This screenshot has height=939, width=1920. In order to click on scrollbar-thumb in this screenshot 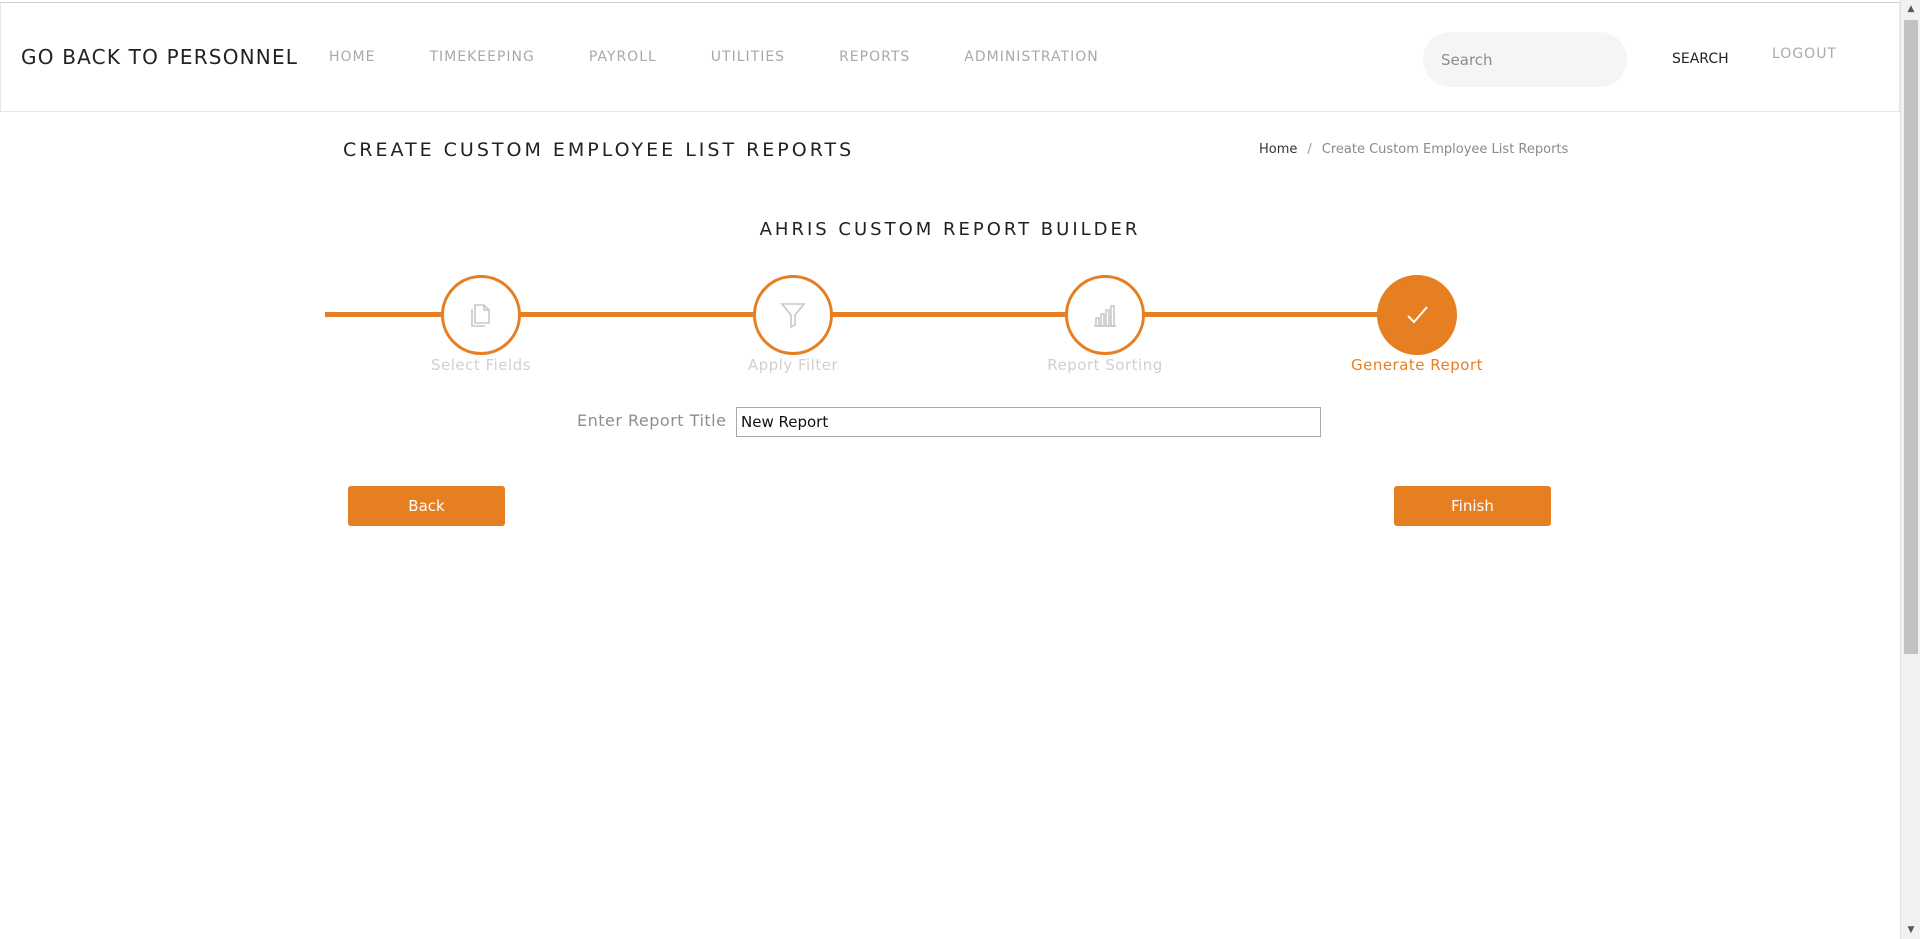, I will do `click(1911, 337)`.